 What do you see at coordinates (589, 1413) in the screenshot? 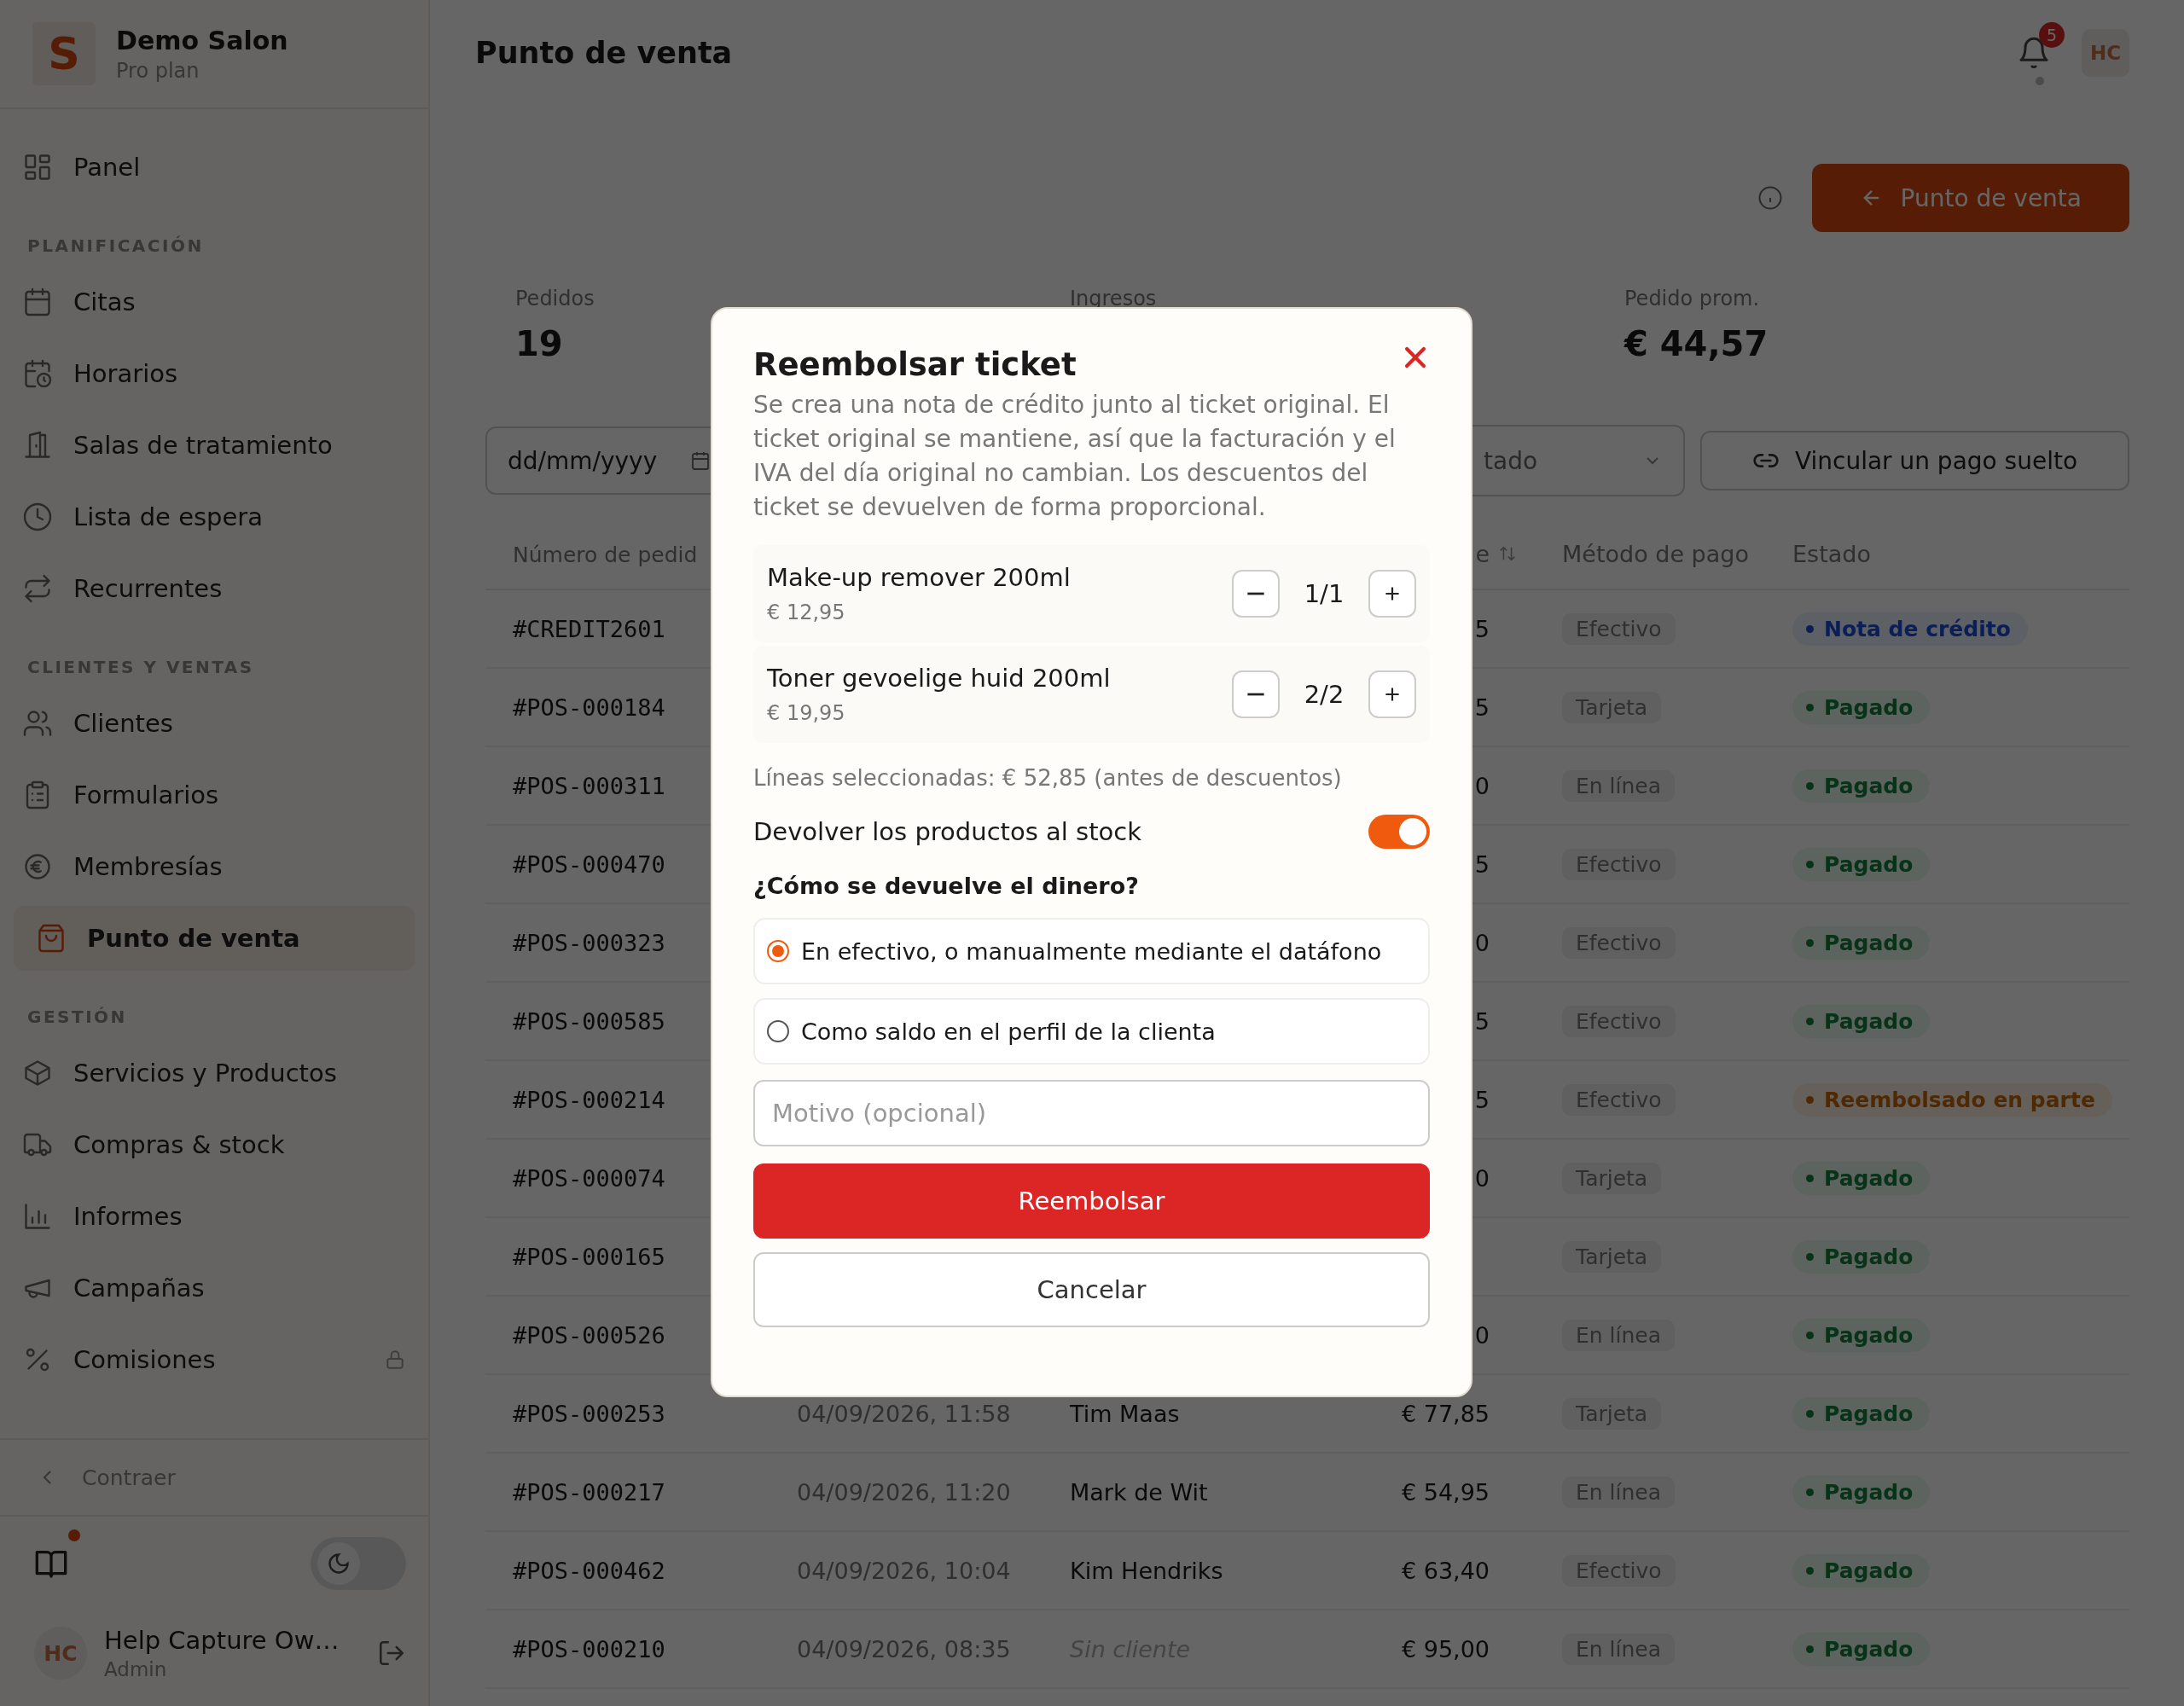
I see `table-cell: #POS-000253` at bounding box center [589, 1413].